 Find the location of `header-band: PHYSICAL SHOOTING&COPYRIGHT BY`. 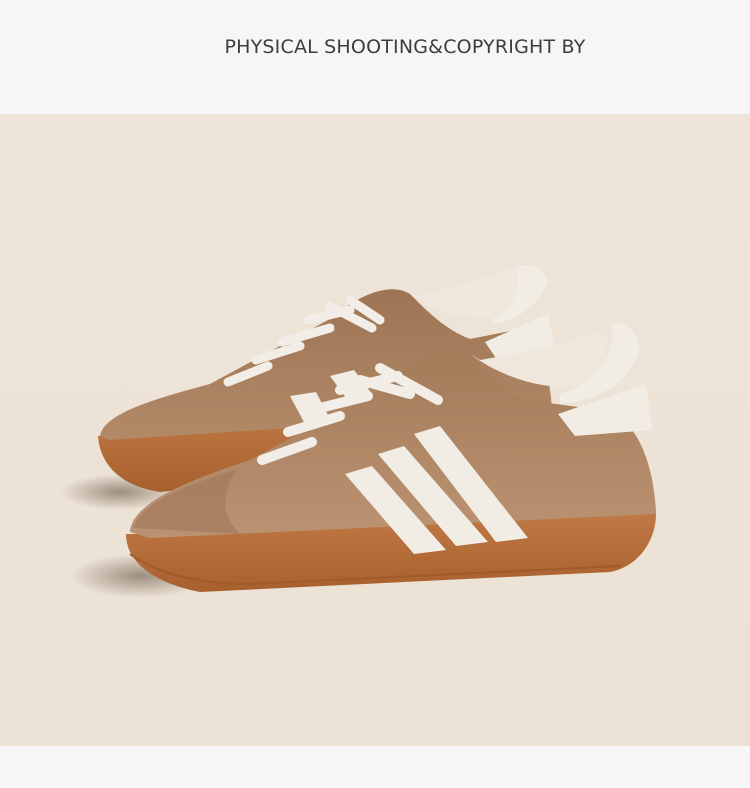

header-band: PHYSICAL SHOOTING&COPYRIGHT BY is located at coordinates (375, 57).